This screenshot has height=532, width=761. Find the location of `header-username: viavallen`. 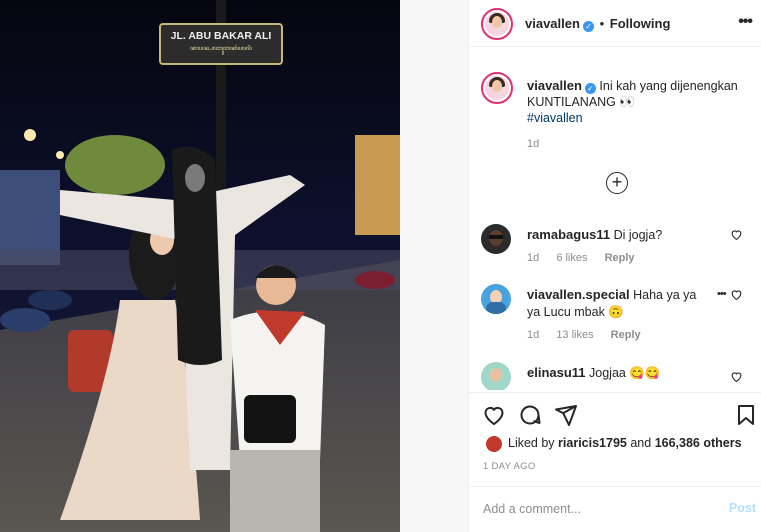

header-username: viavallen is located at coordinates (552, 23).